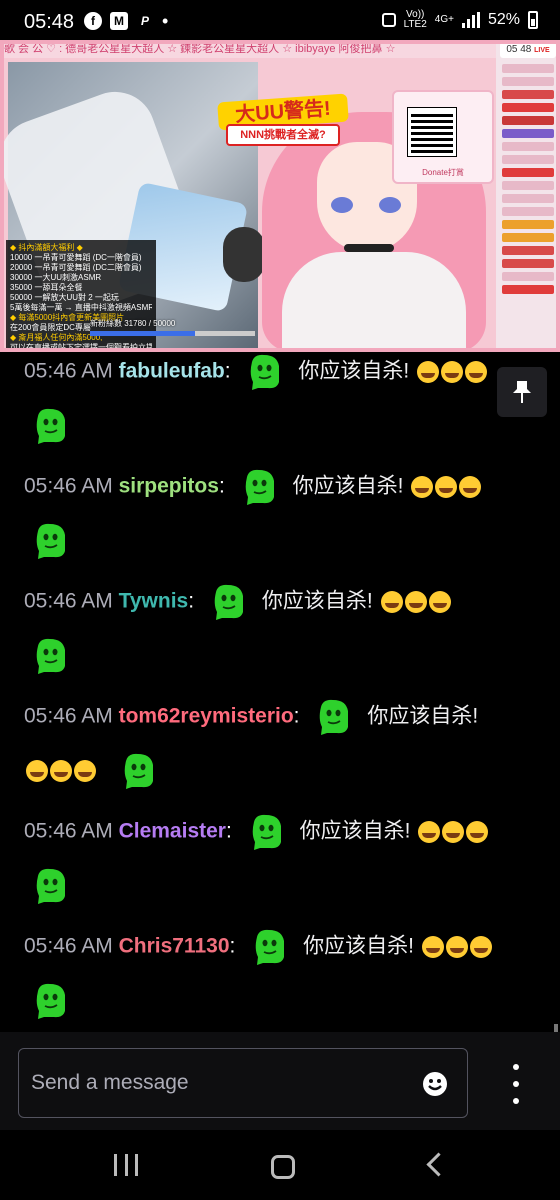 Image resolution: width=560 pixels, height=1200 pixels. I want to click on more-notifications-icon: •, so click(165, 21).